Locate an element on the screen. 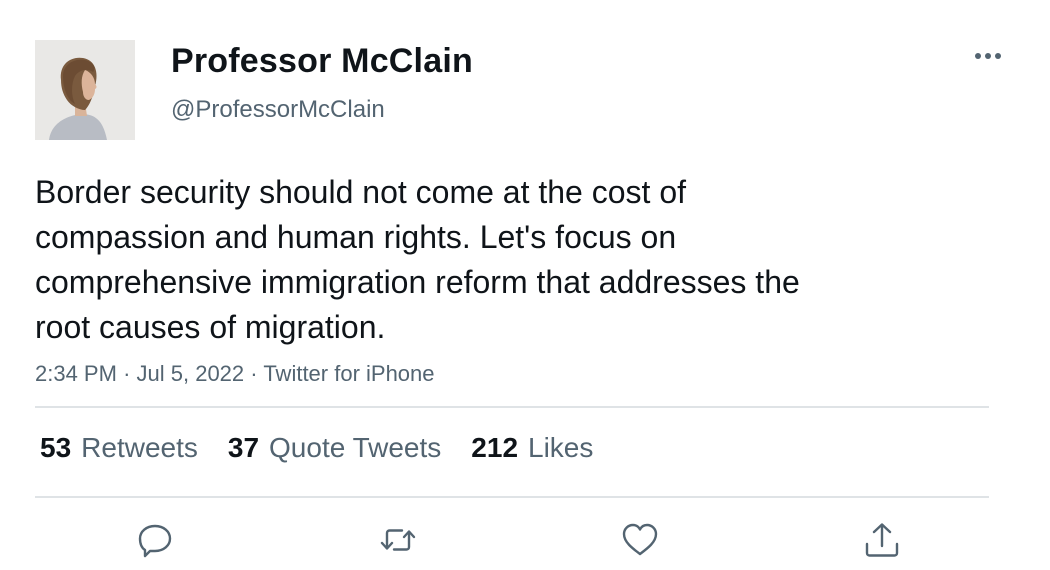 The image size is (1050, 570). more-icon is located at coordinates (988, 56).